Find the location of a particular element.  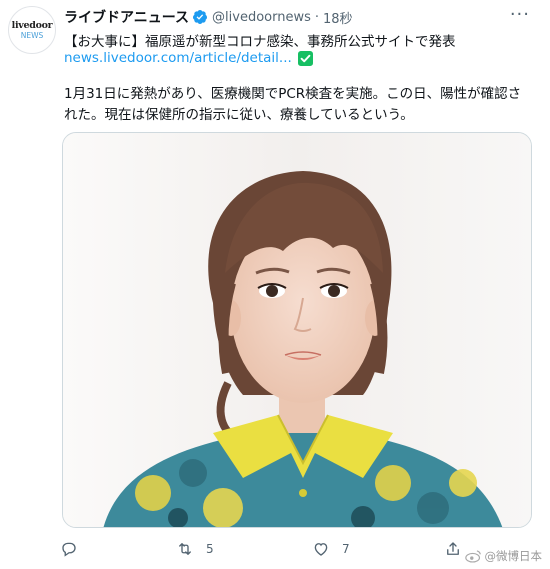

reply-button is located at coordinates (69, 549).